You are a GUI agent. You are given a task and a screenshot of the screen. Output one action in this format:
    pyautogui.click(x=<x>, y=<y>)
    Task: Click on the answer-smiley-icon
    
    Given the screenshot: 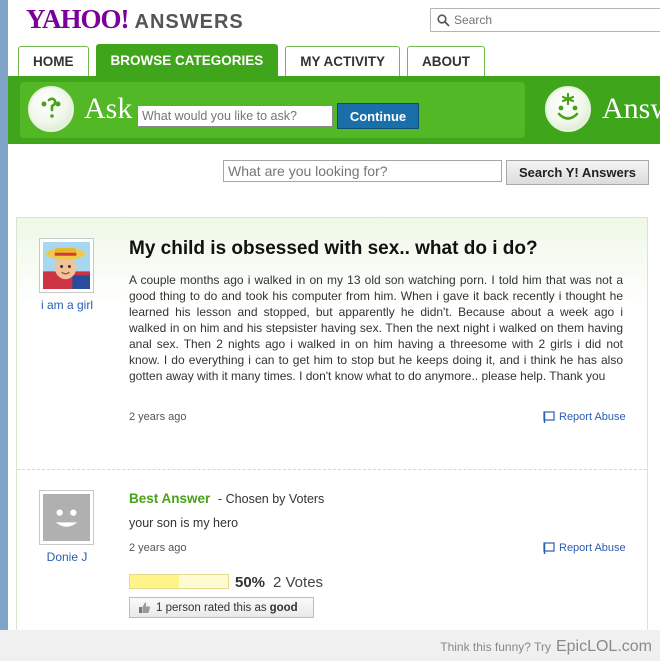 What is the action you would take?
    pyautogui.click(x=568, y=109)
    